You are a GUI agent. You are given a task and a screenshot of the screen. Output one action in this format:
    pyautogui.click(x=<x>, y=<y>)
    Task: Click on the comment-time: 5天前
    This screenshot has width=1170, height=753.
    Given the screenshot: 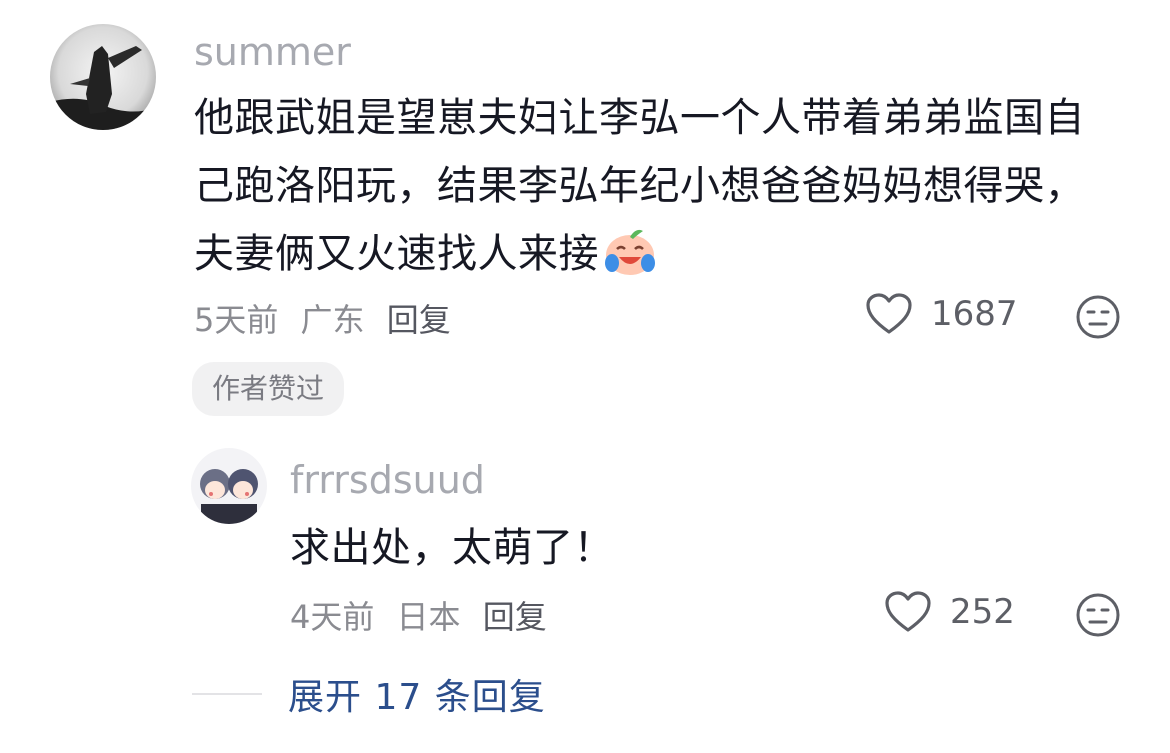 What is the action you would take?
    pyautogui.click(x=236, y=320)
    